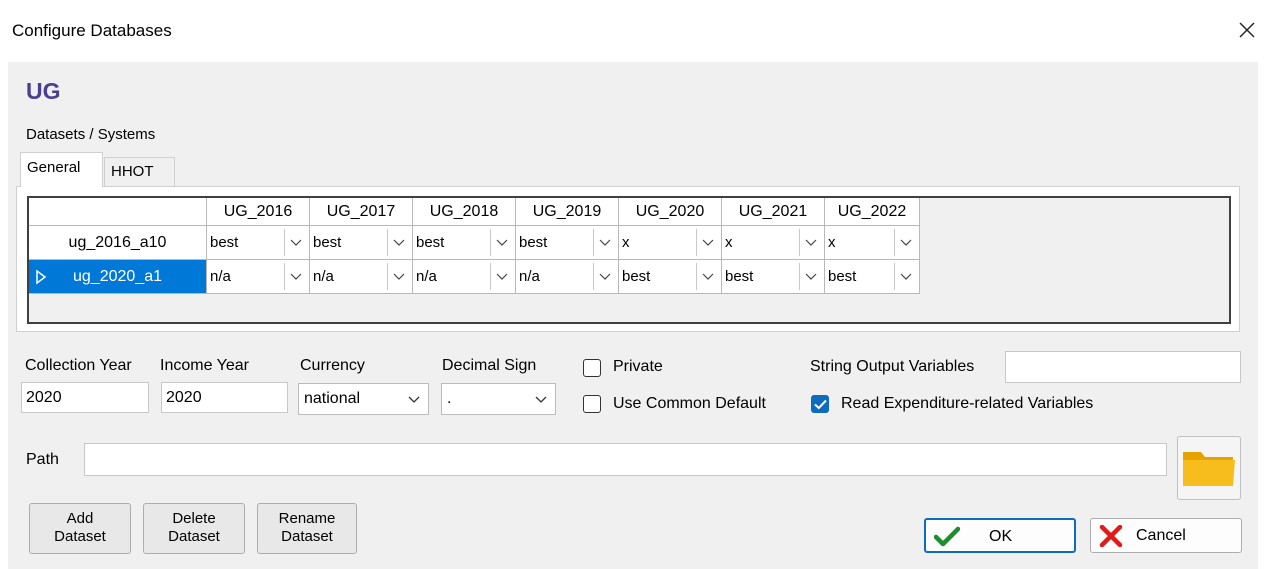 The height and width of the screenshot is (569, 1266). I want to click on column-header: UG_2017, so click(361, 212).